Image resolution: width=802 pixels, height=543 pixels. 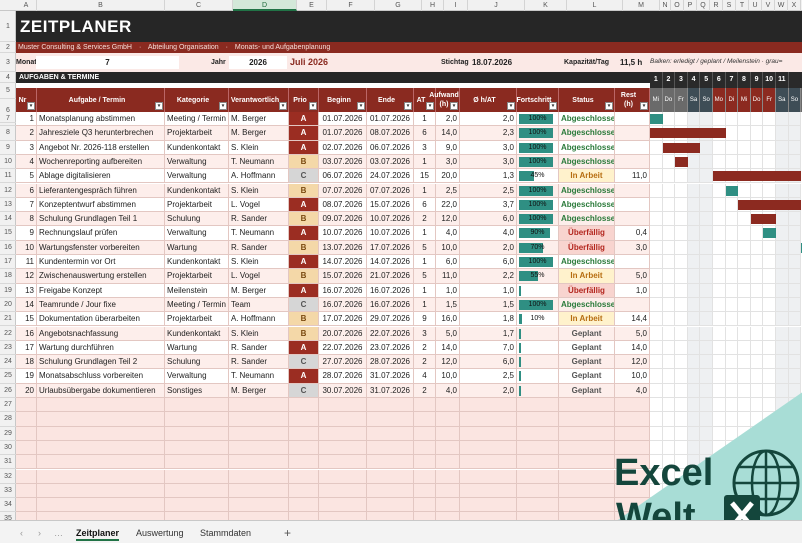 I want to click on cell-prio: C, so click(x=304, y=305).